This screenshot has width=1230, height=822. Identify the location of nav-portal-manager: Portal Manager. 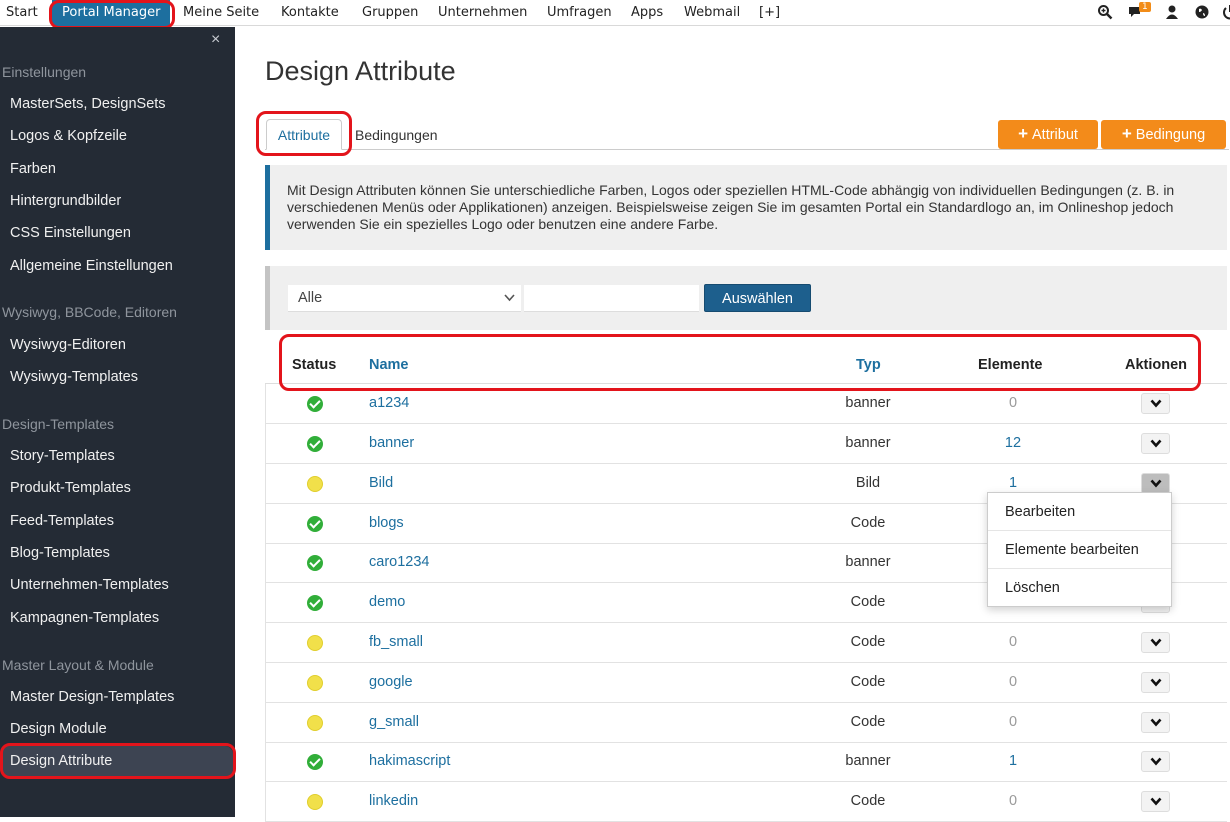
(111, 13).